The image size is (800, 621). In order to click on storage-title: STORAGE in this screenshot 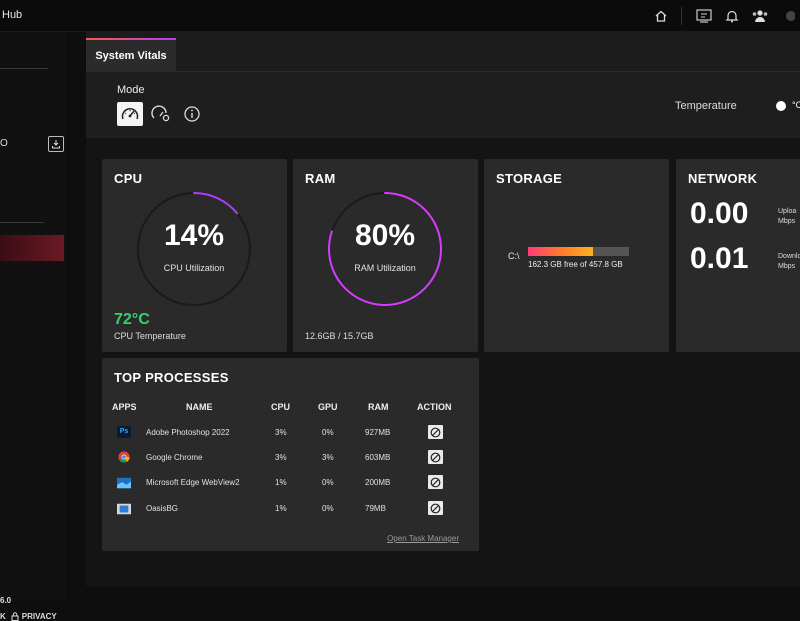, I will do `click(529, 178)`.